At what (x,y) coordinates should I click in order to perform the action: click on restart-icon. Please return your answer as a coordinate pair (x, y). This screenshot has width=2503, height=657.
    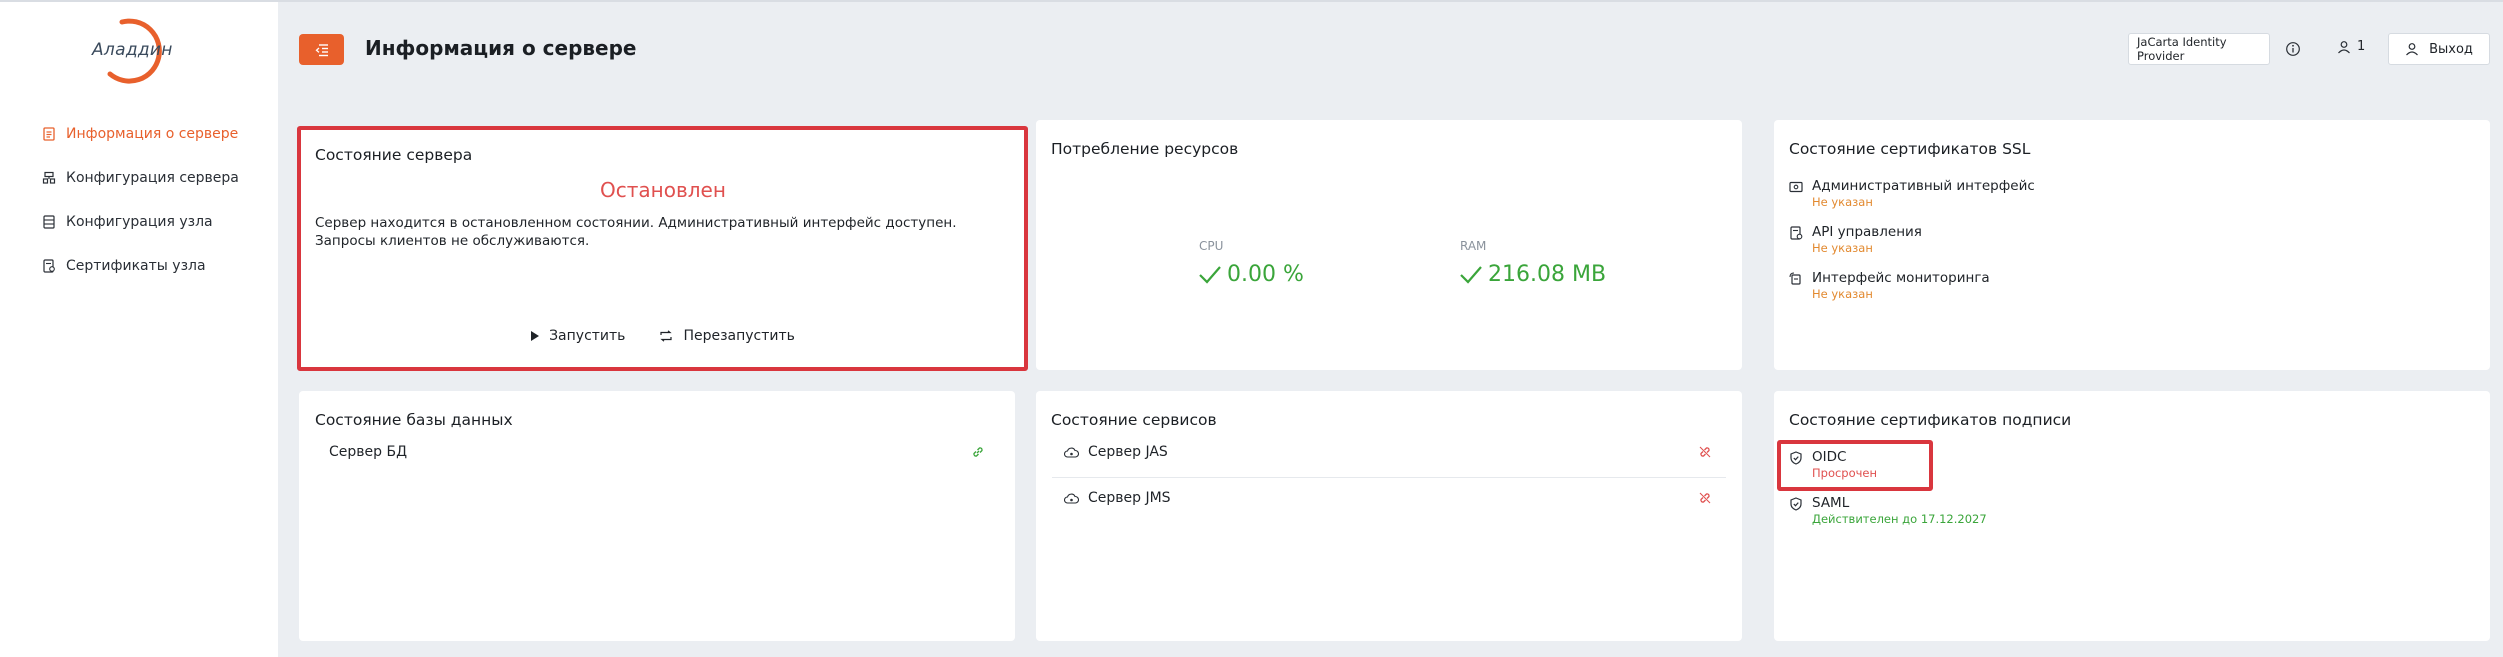
    Looking at the image, I should click on (666, 336).